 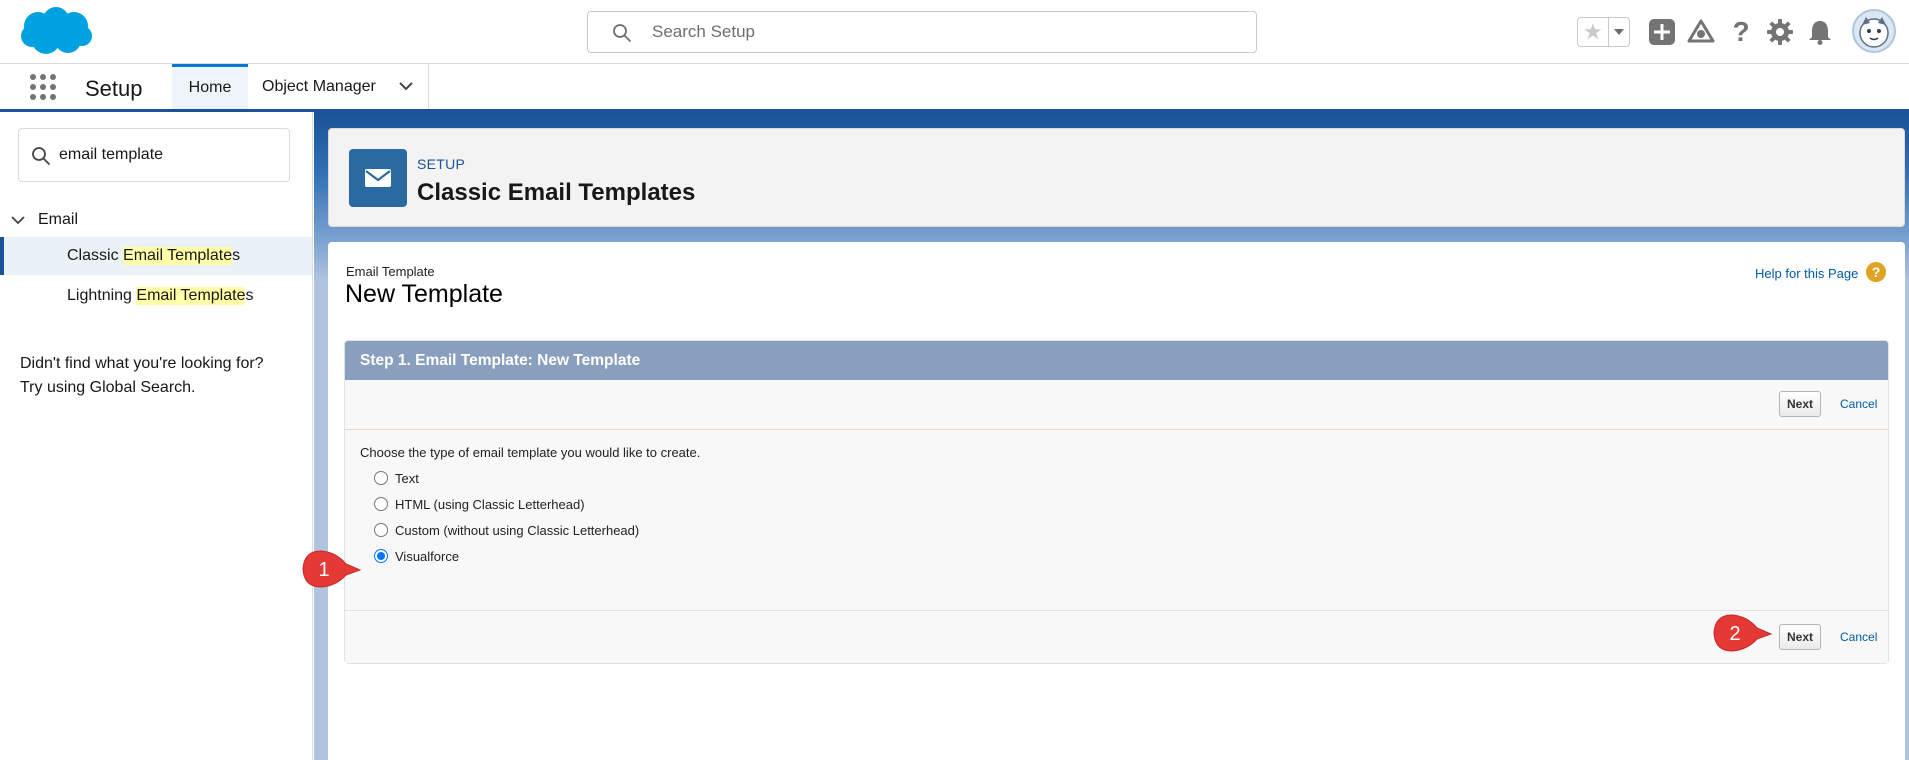 I want to click on callout-marker-2: 2, so click(x=1743, y=633).